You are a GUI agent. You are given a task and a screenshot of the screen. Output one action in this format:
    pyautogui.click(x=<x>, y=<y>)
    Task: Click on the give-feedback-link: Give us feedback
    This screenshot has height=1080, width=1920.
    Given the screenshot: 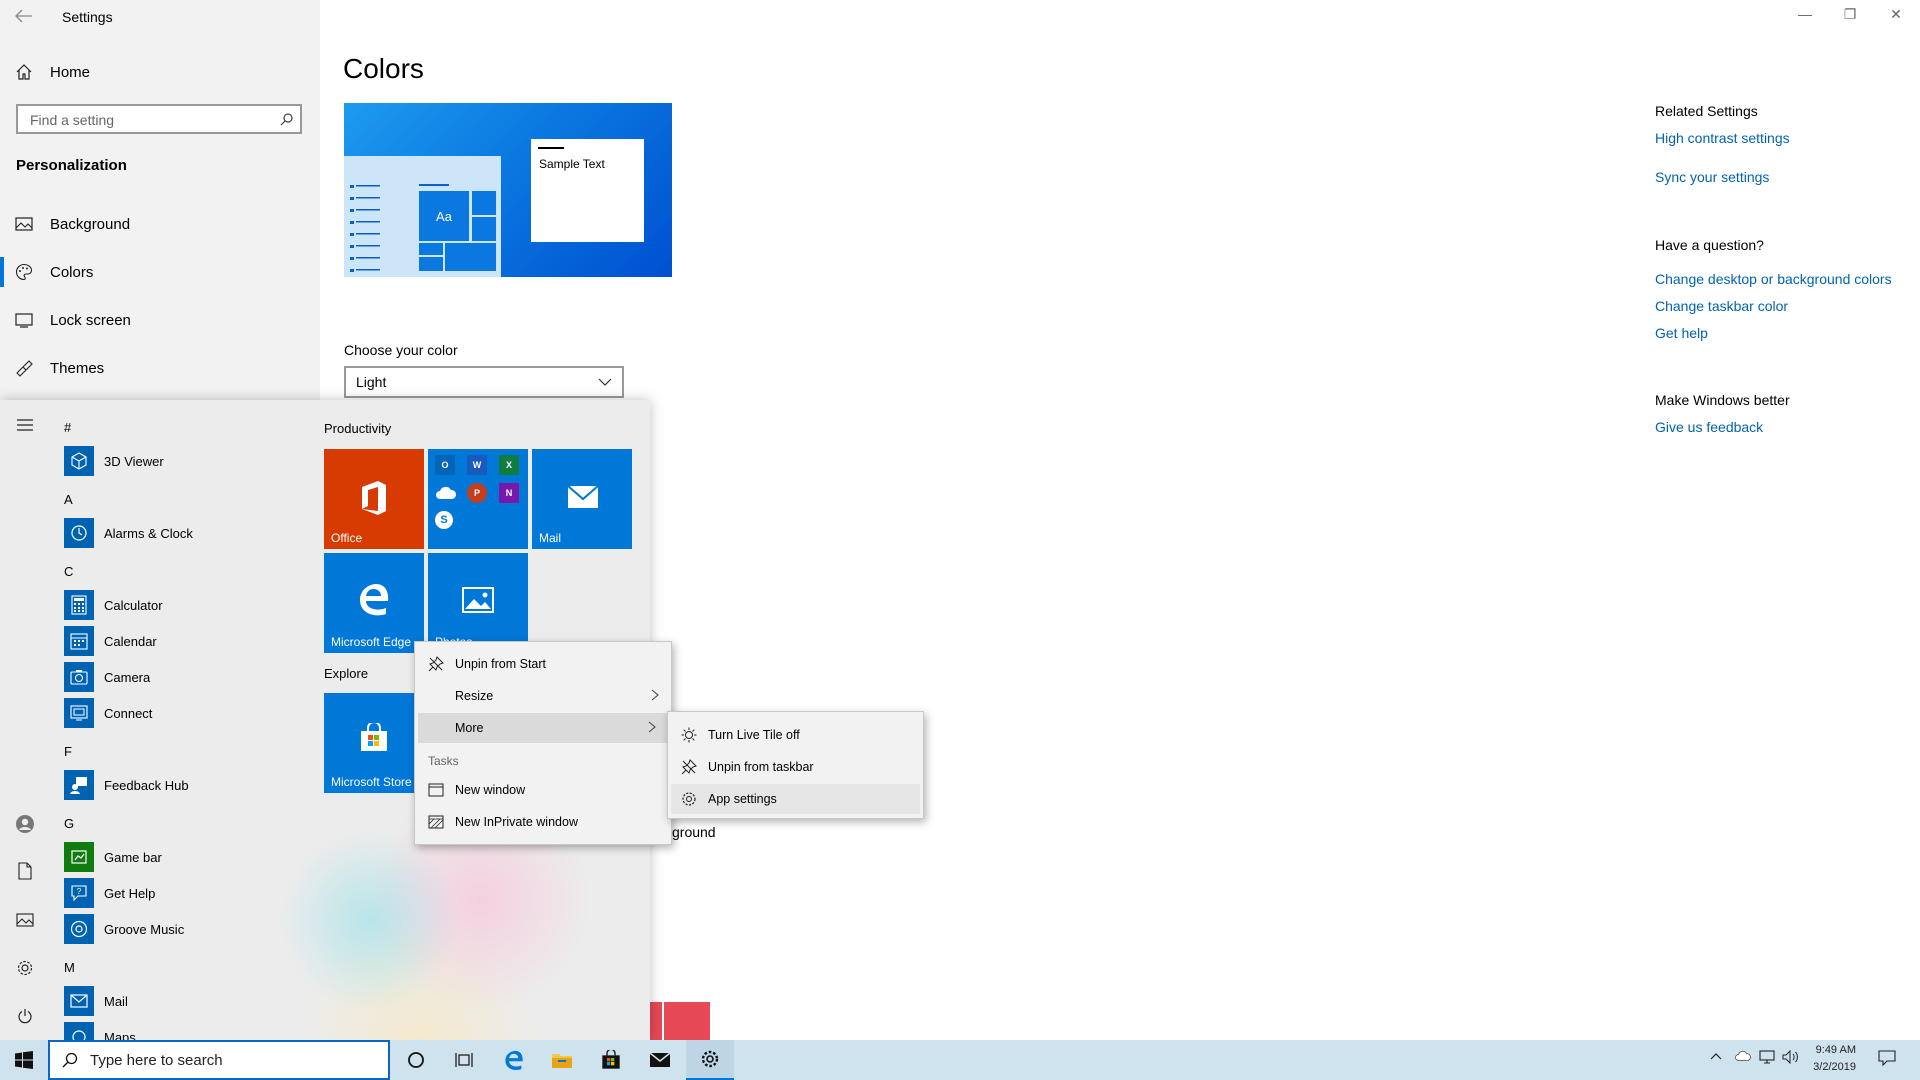 What is the action you would take?
    pyautogui.click(x=1709, y=427)
    